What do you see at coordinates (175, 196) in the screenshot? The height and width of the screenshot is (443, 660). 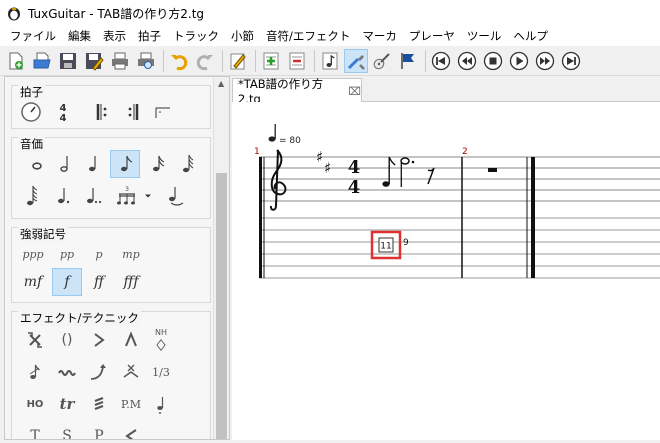 I see `tie-button` at bounding box center [175, 196].